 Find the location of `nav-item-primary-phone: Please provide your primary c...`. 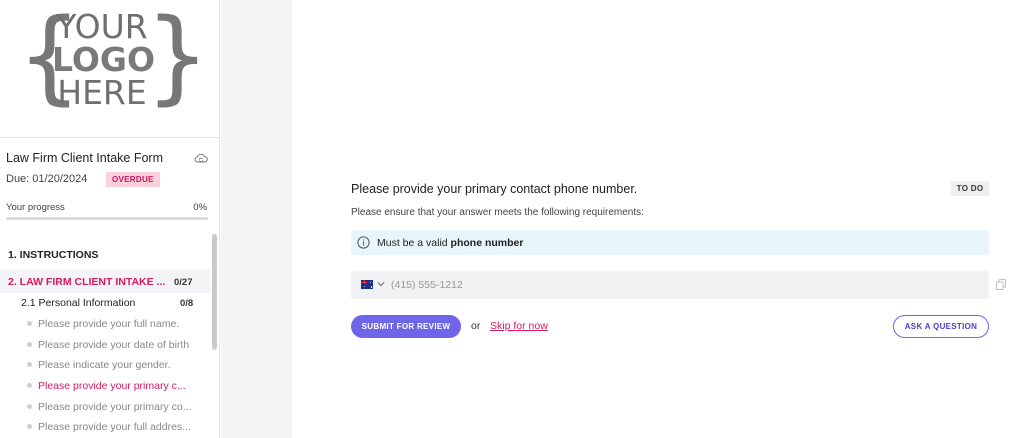

nav-item-primary-phone: Please provide your primary c... is located at coordinates (106, 386).